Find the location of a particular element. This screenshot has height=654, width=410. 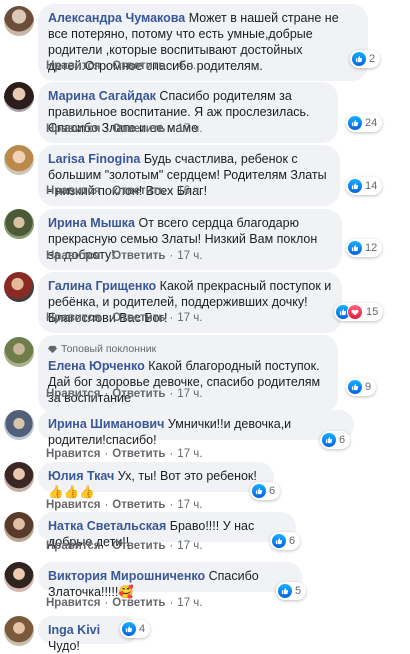

comment-author: Галина Грищенко is located at coordinates (102, 286).